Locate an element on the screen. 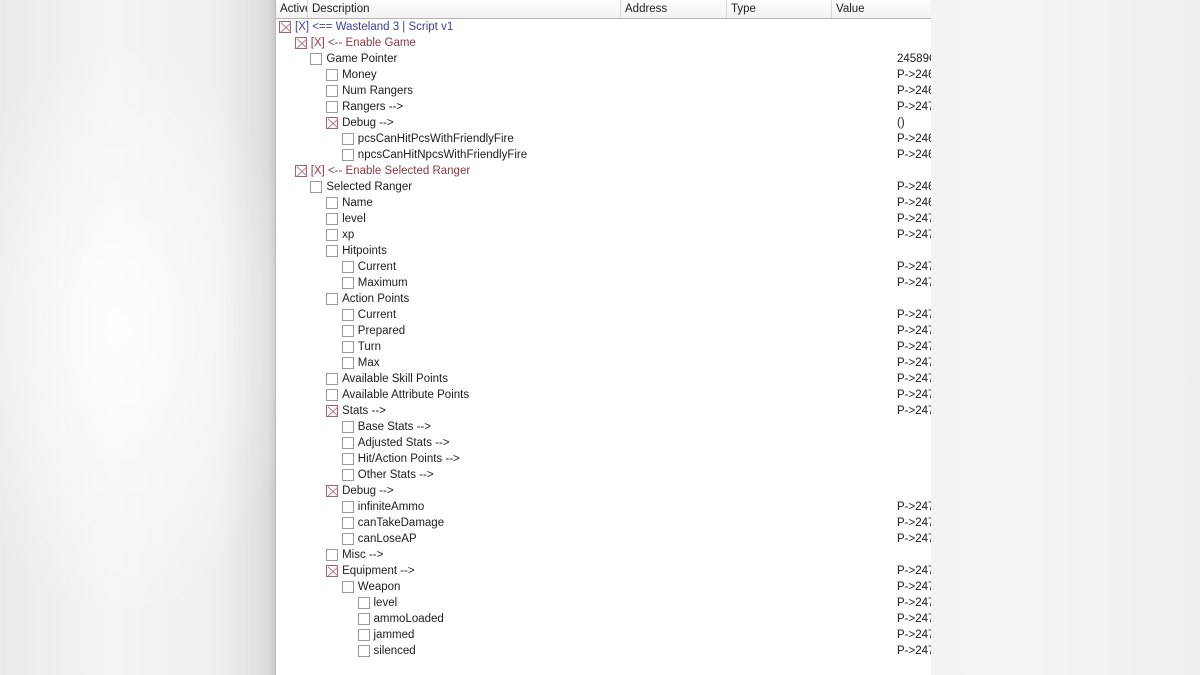 This screenshot has width=1200, height=675. table-row: Other Stats --> is located at coordinates (603, 475).